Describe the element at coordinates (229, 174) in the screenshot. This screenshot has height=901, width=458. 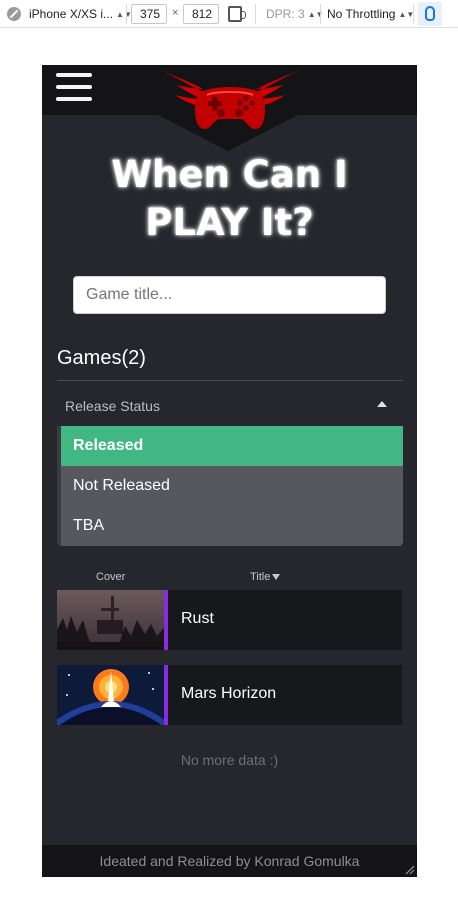
I see `site-title-line-1: When Can I` at that location.